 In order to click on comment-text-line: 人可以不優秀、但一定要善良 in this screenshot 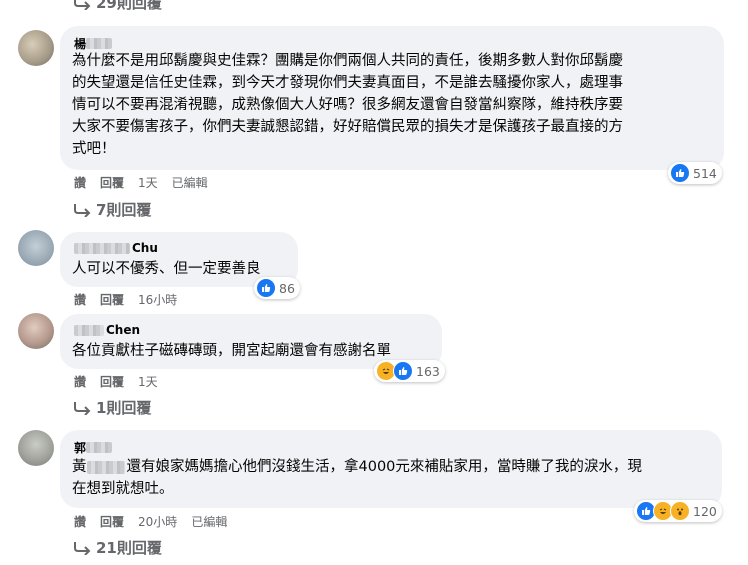, I will do `click(166, 269)`.